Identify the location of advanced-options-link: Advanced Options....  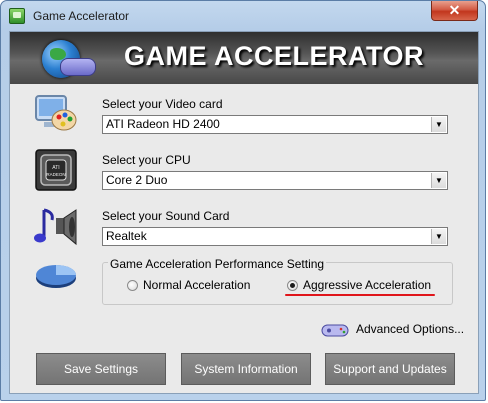
(410, 329).